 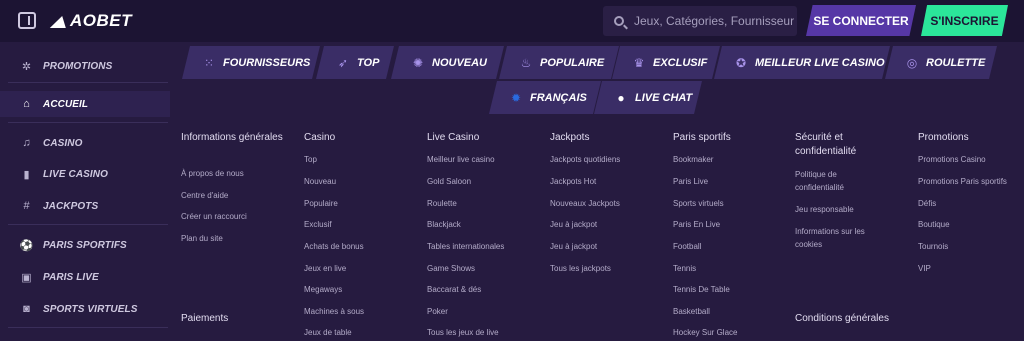 I want to click on eu-flag-icon: ✹, so click(x=516, y=97).